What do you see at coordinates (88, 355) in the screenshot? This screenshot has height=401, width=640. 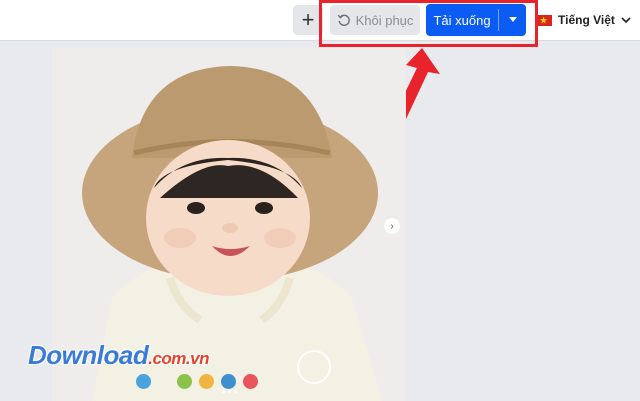 I see `watermark-brand: Download` at bounding box center [88, 355].